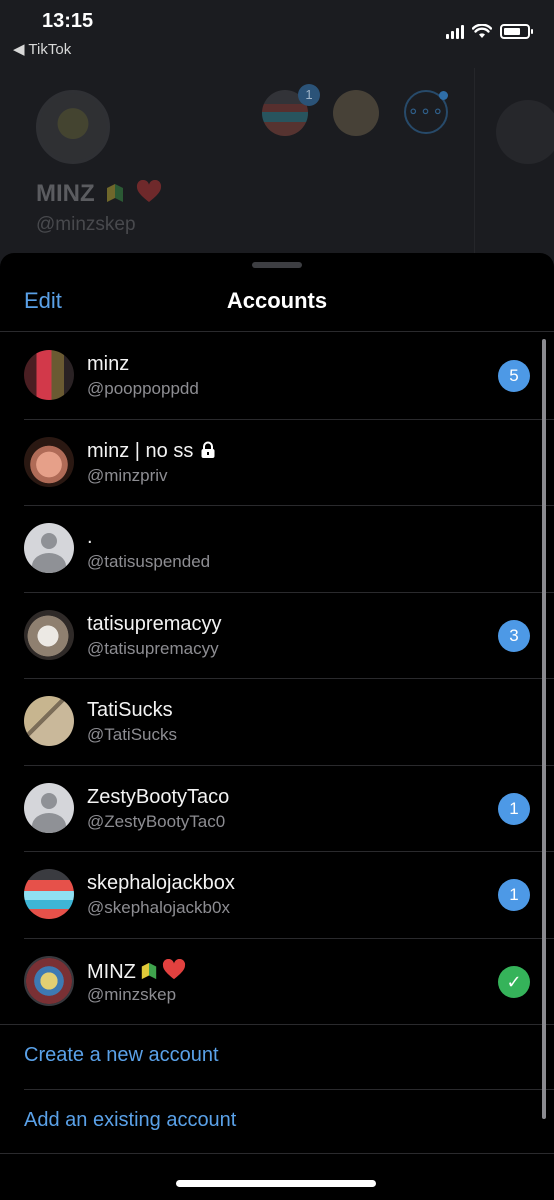 This screenshot has width=554, height=1200. Describe the element at coordinates (152, 451) in the screenshot. I see `account-name: minz | no ss` at that location.